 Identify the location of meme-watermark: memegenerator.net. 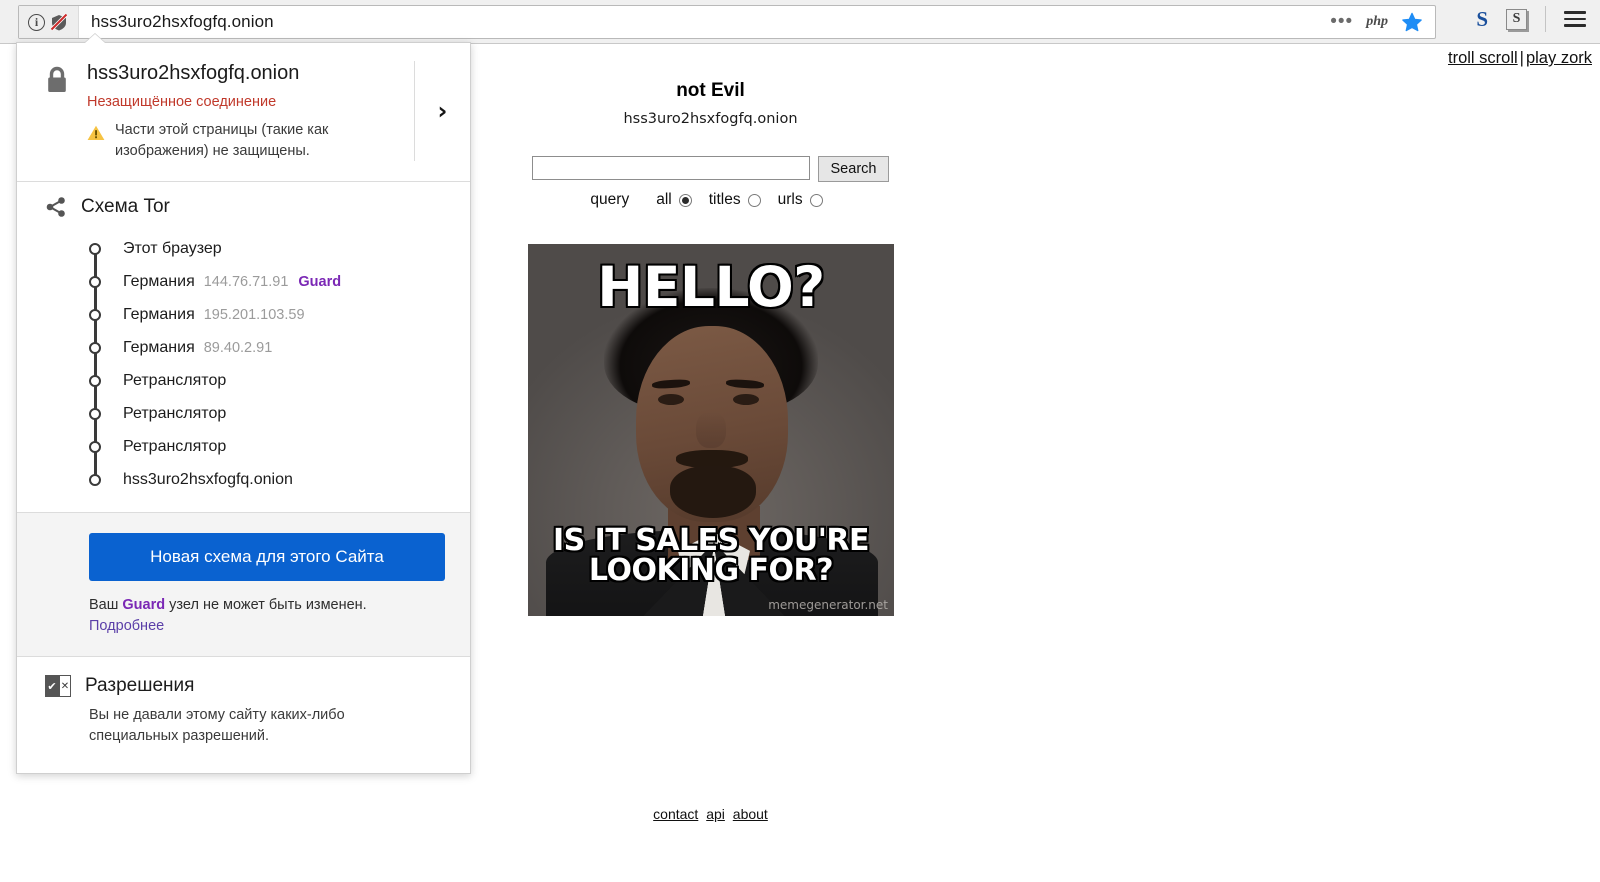
(828, 605).